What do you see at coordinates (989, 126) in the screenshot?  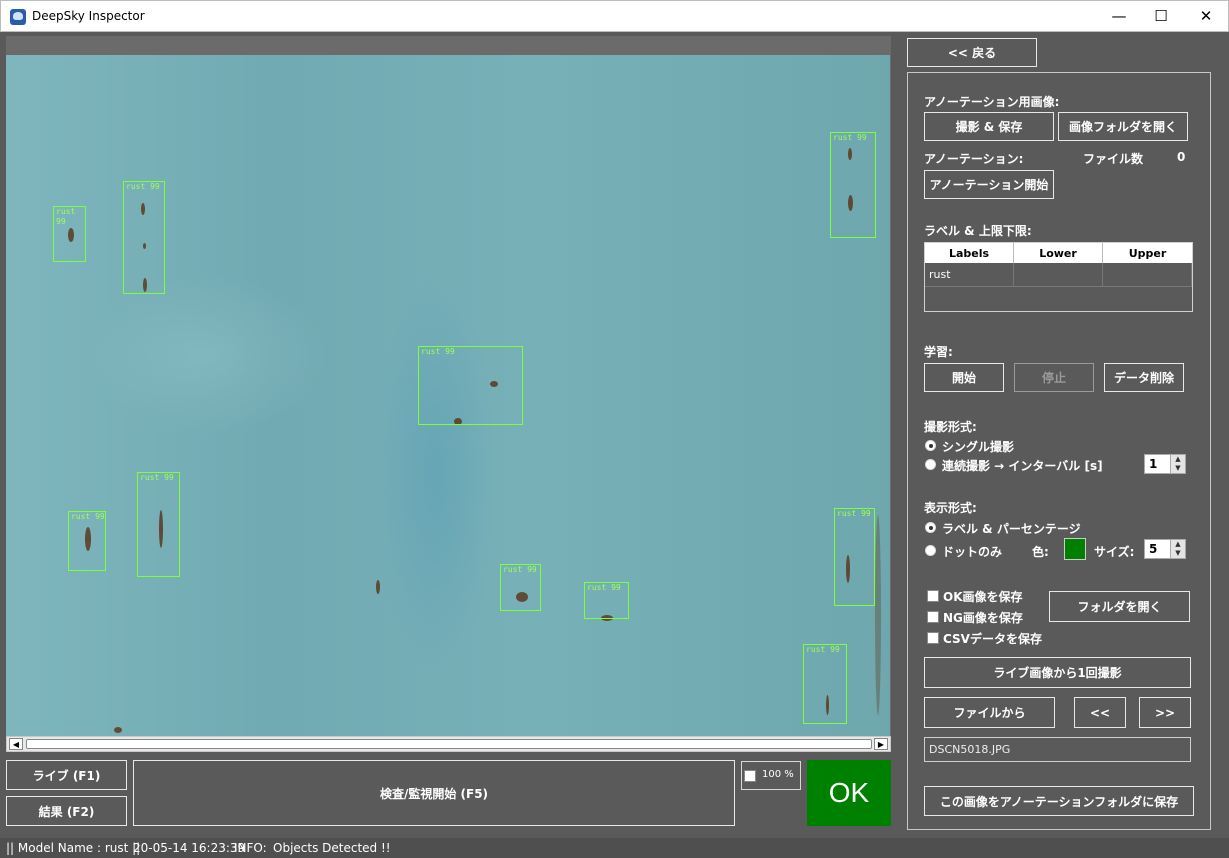 I see `capture-save-button: 撮影 & 保存` at bounding box center [989, 126].